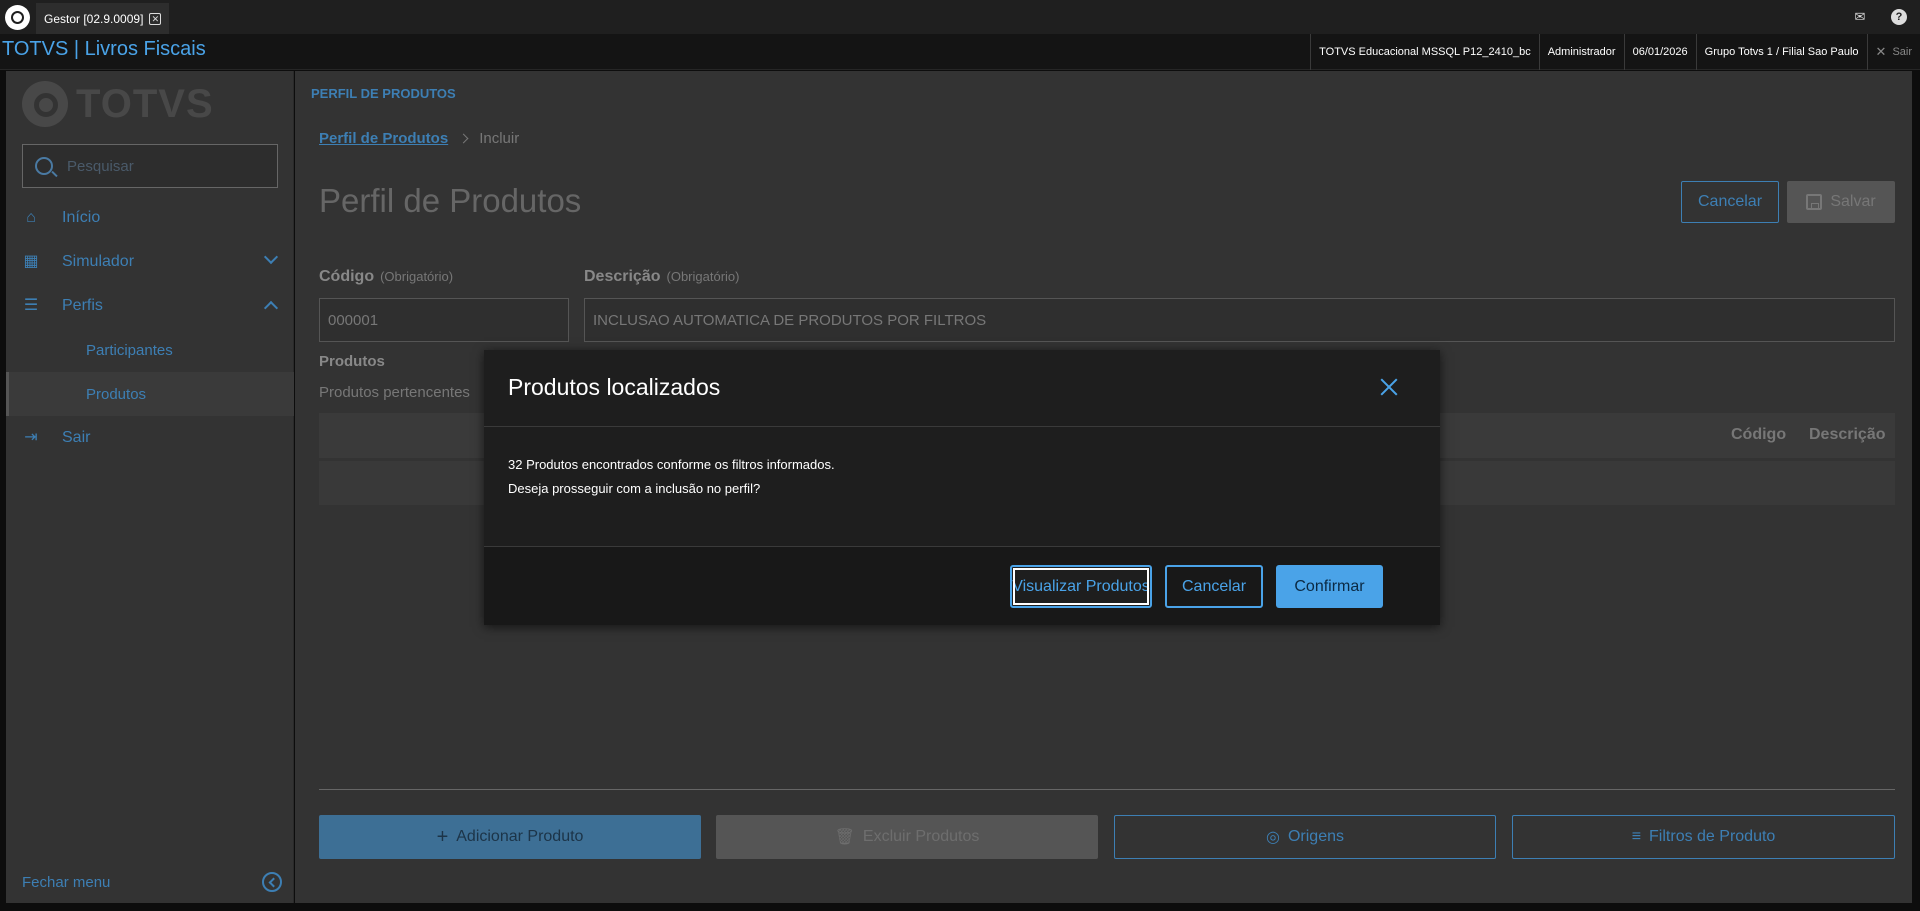 The image size is (1920, 911). What do you see at coordinates (1860, 17) in the screenshot?
I see `mail-icon: ✉` at bounding box center [1860, 17].